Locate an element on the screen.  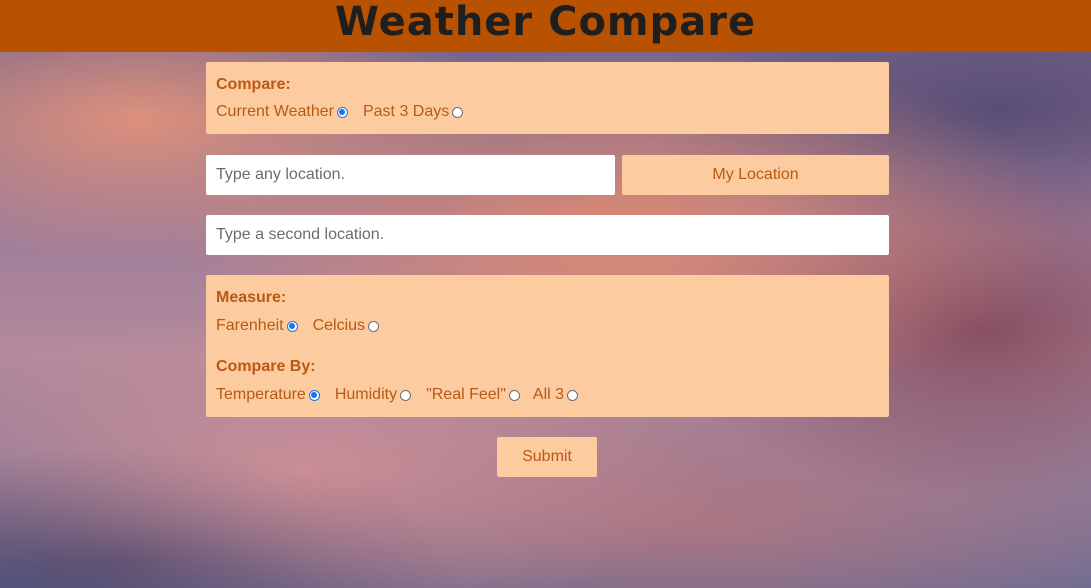
measure-option-farenheit: Farenheit is located at coordinates (257, 326).